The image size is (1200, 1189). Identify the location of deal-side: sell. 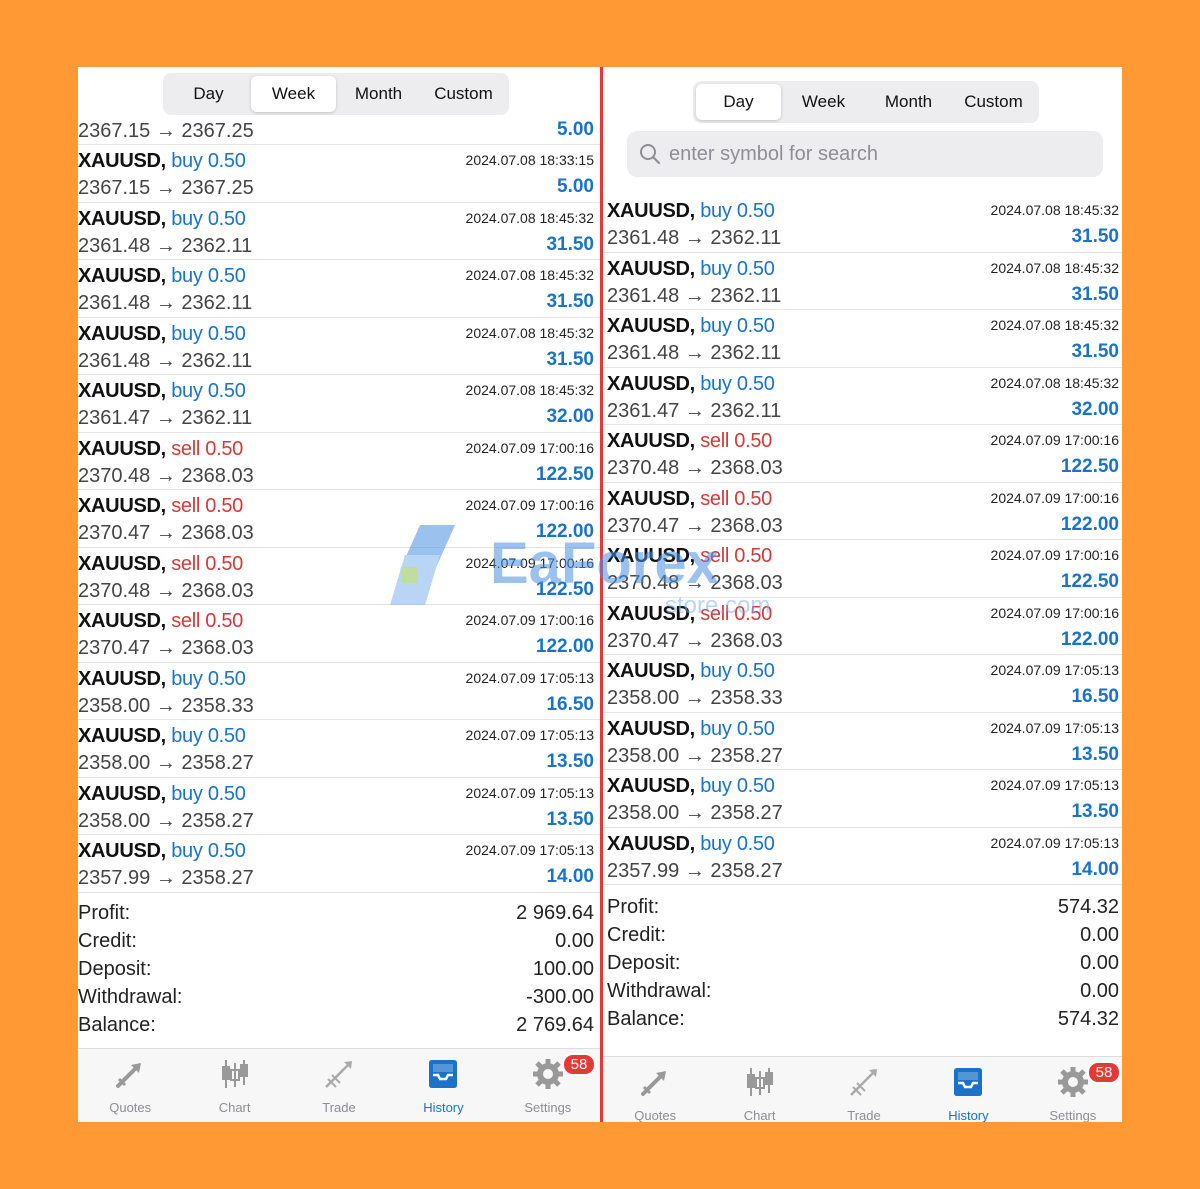
(185, 506).